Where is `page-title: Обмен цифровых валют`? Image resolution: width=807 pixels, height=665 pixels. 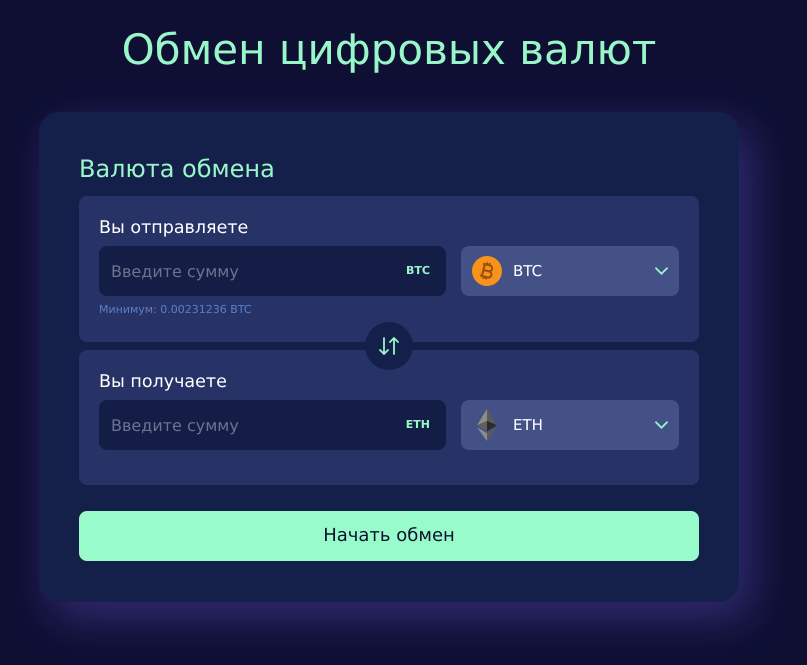
page-title: Обмен цифровых валют is located at coordinates (389, 50).